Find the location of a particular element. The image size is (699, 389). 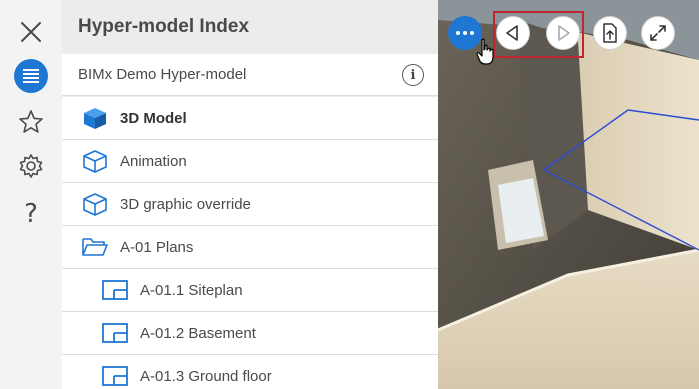

folder-open-icon is located at coordinates (95, 247).